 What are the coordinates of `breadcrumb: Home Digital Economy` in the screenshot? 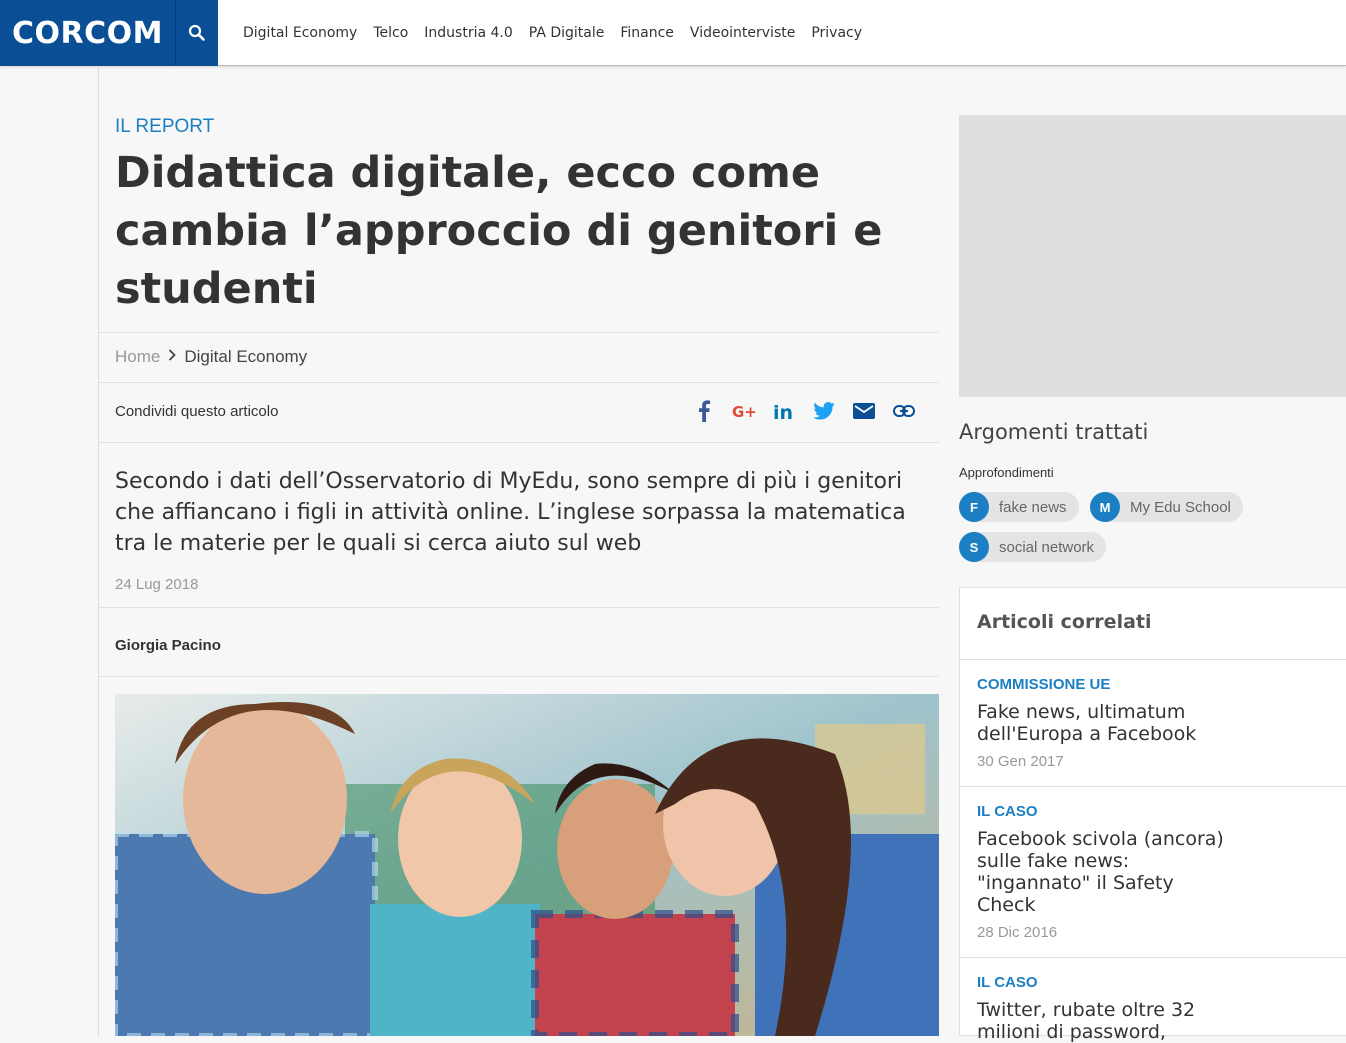 It's located at (211, 357).